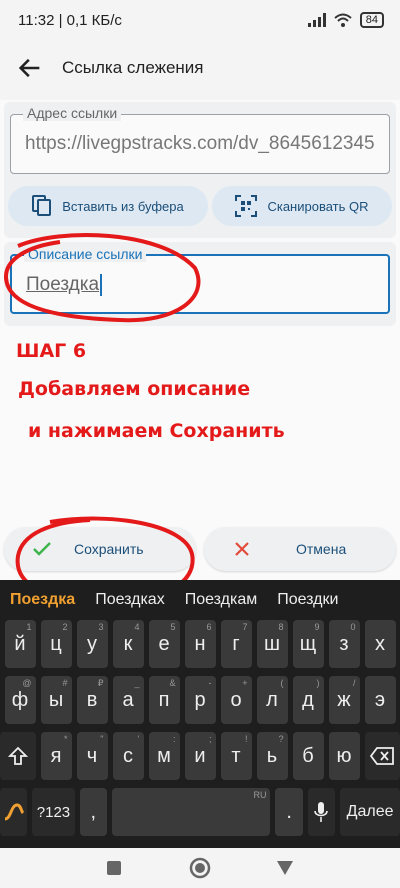 The height and width of the screenshot is (888, 400). I want to click on letter-key: 2ц, so click(56, 644).